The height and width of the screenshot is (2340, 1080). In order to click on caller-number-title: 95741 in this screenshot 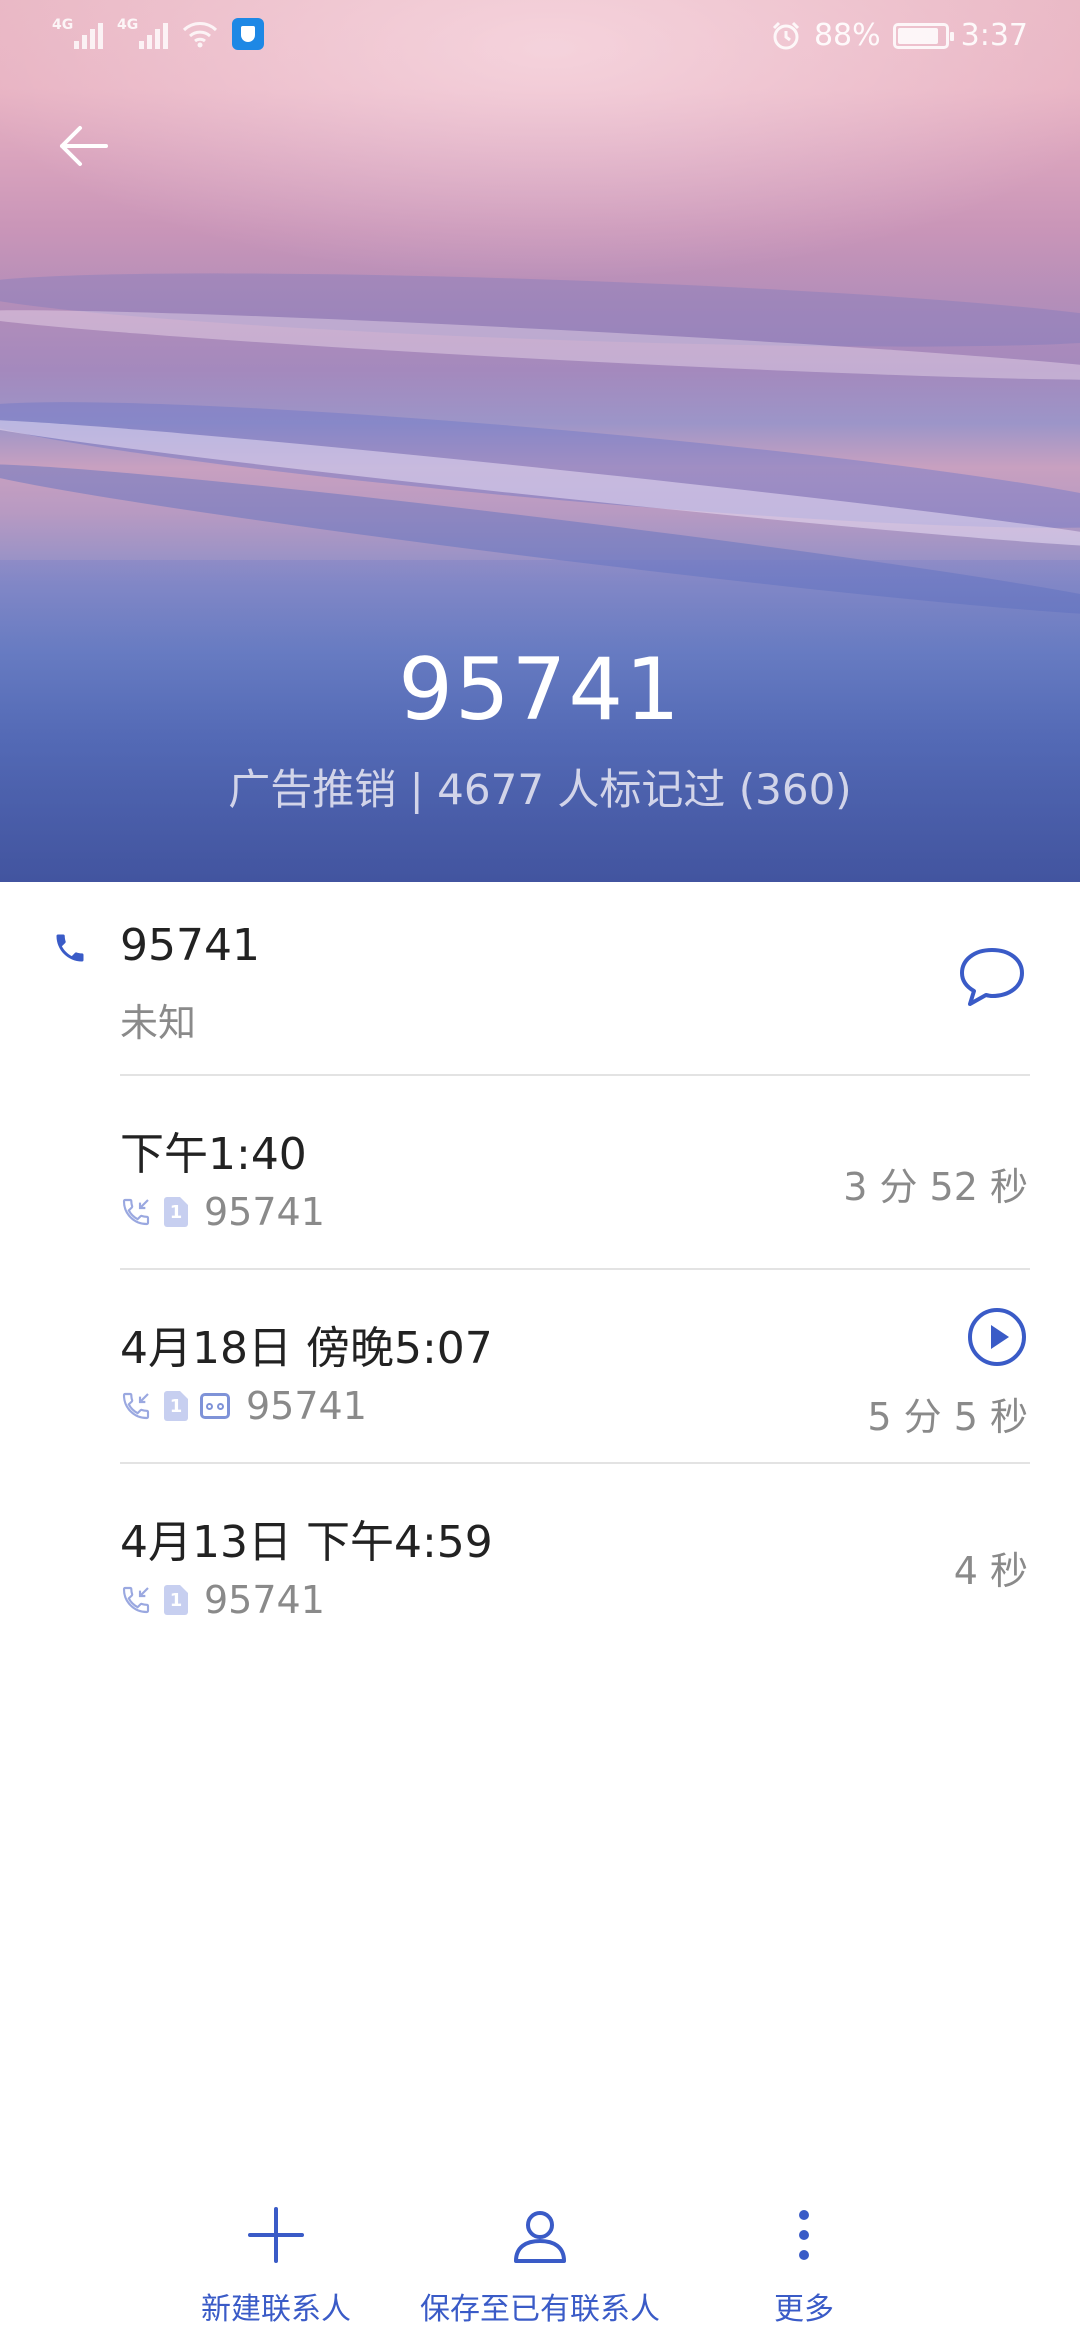, I will do `click(540, 690)`.